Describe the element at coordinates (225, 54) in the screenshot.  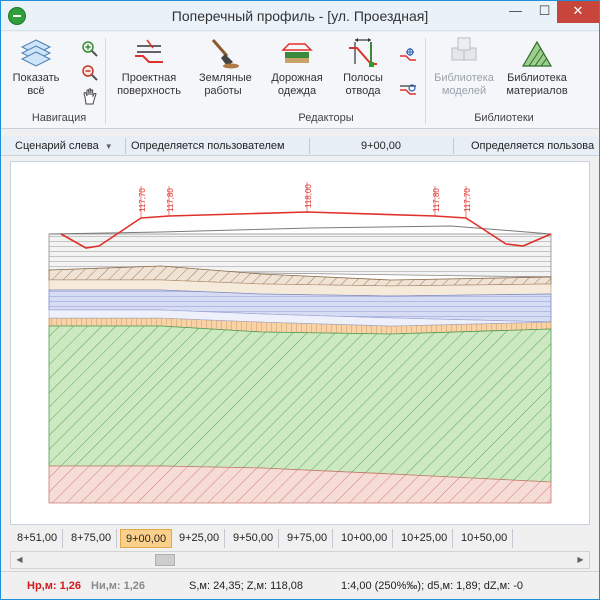
I see `shovel-icon` at that location.